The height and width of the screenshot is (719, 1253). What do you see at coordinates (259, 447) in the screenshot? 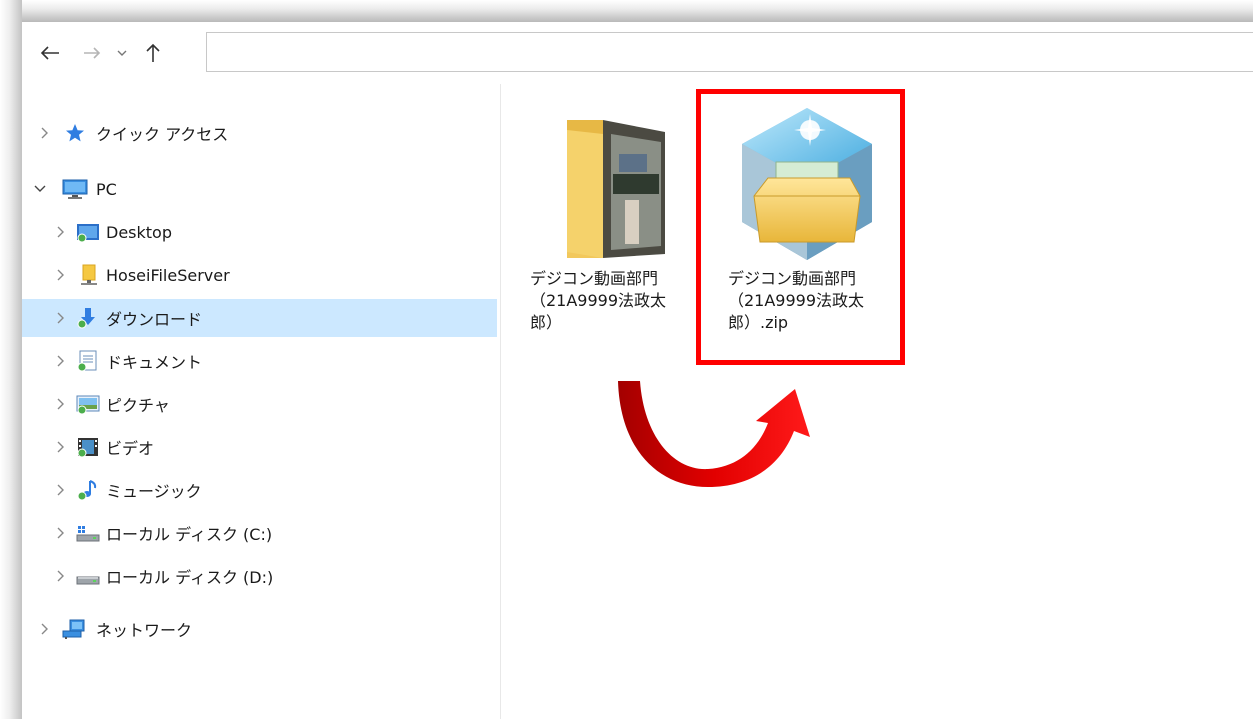
I see `sidebar-item-videos: ビデオ` at bounding box center [259, 447].